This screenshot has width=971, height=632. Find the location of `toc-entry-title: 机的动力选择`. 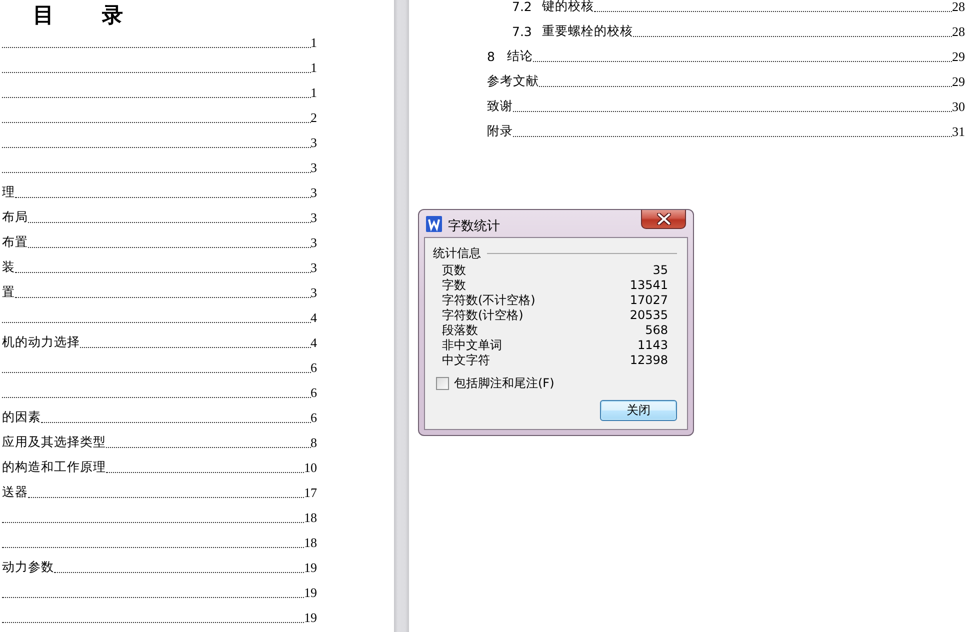

toc-entry-title: 机的动力选择 is located at coordinates (41, 342).